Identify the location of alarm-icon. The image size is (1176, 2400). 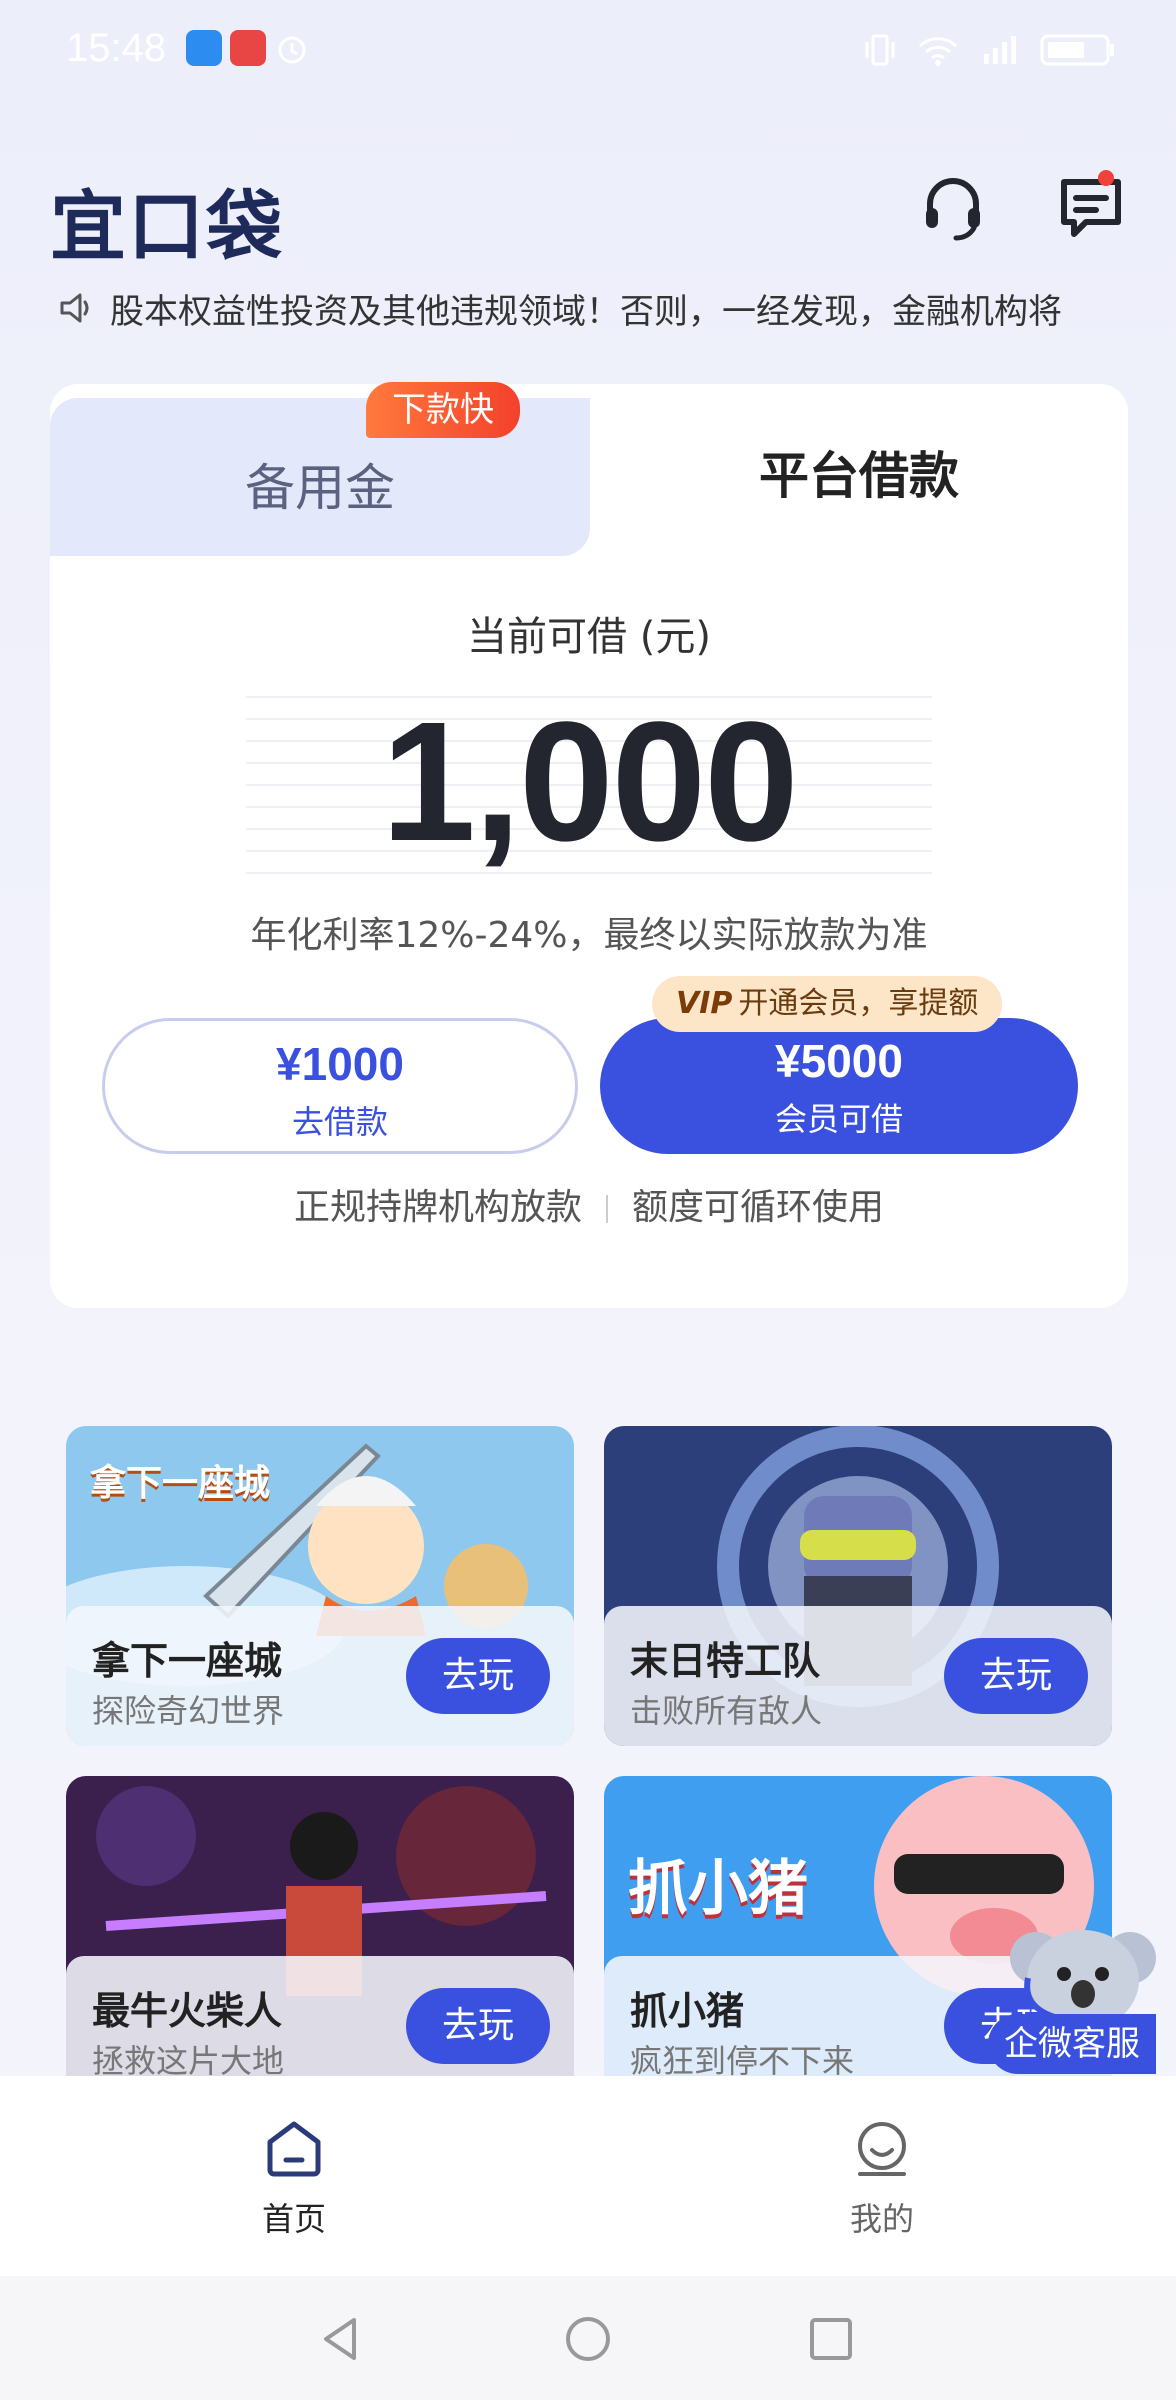
(292, 50).